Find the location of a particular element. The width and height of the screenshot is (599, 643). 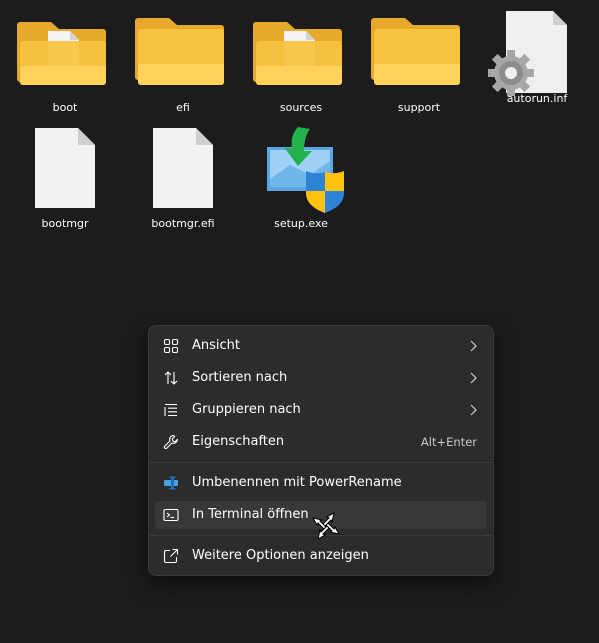

item-label: sources is located at coordinates (301, 107).